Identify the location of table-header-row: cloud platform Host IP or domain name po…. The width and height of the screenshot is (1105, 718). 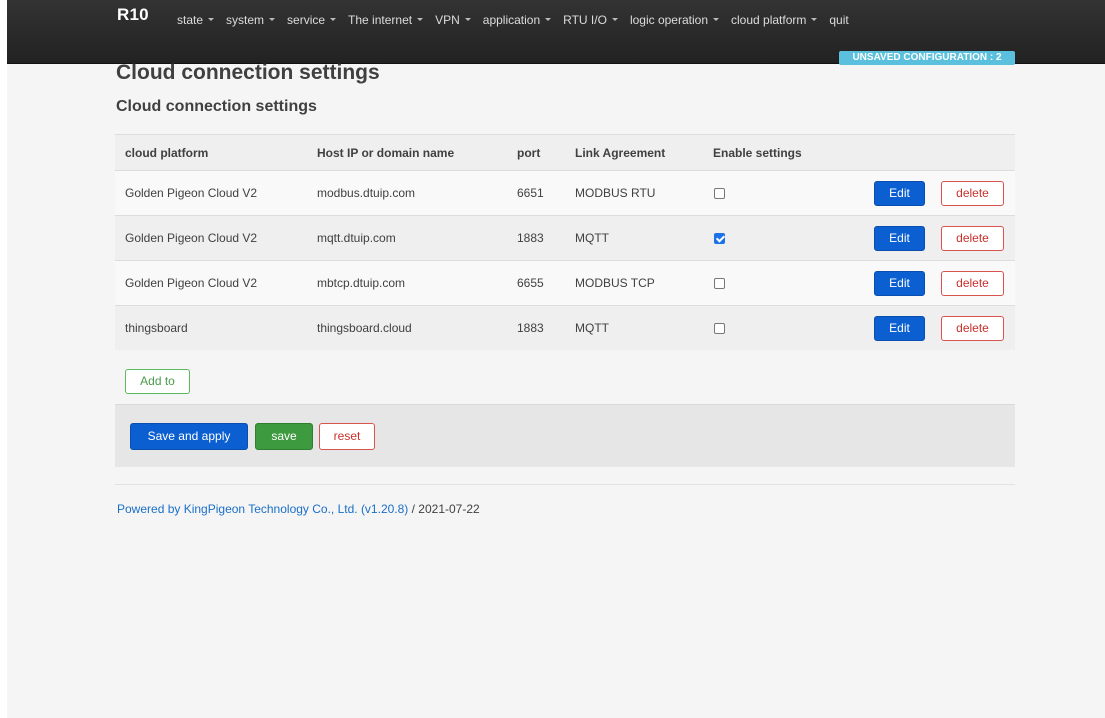
(565, 152).